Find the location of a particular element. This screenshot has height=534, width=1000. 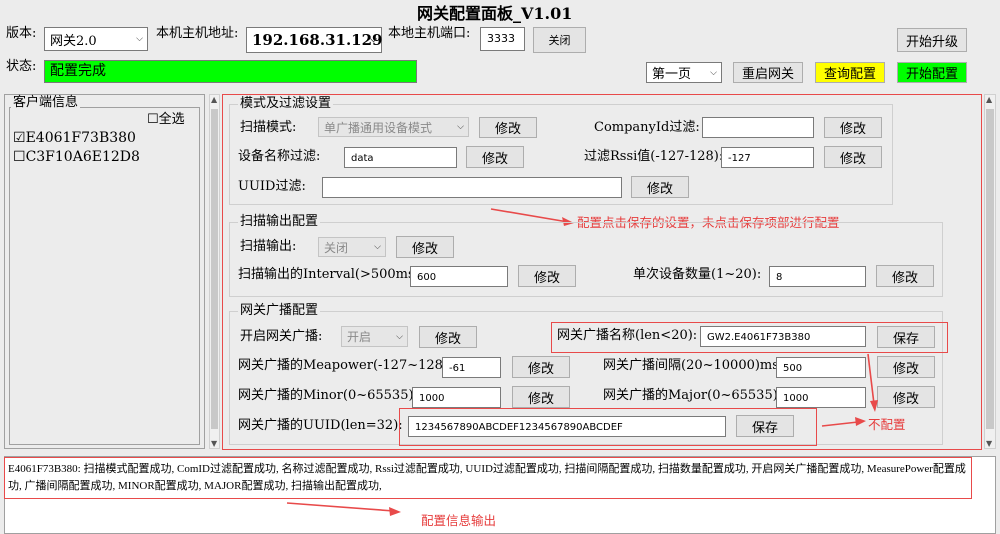

gw-name-input: GW2.E4061F73B380 is located at coordinates (783, 336).